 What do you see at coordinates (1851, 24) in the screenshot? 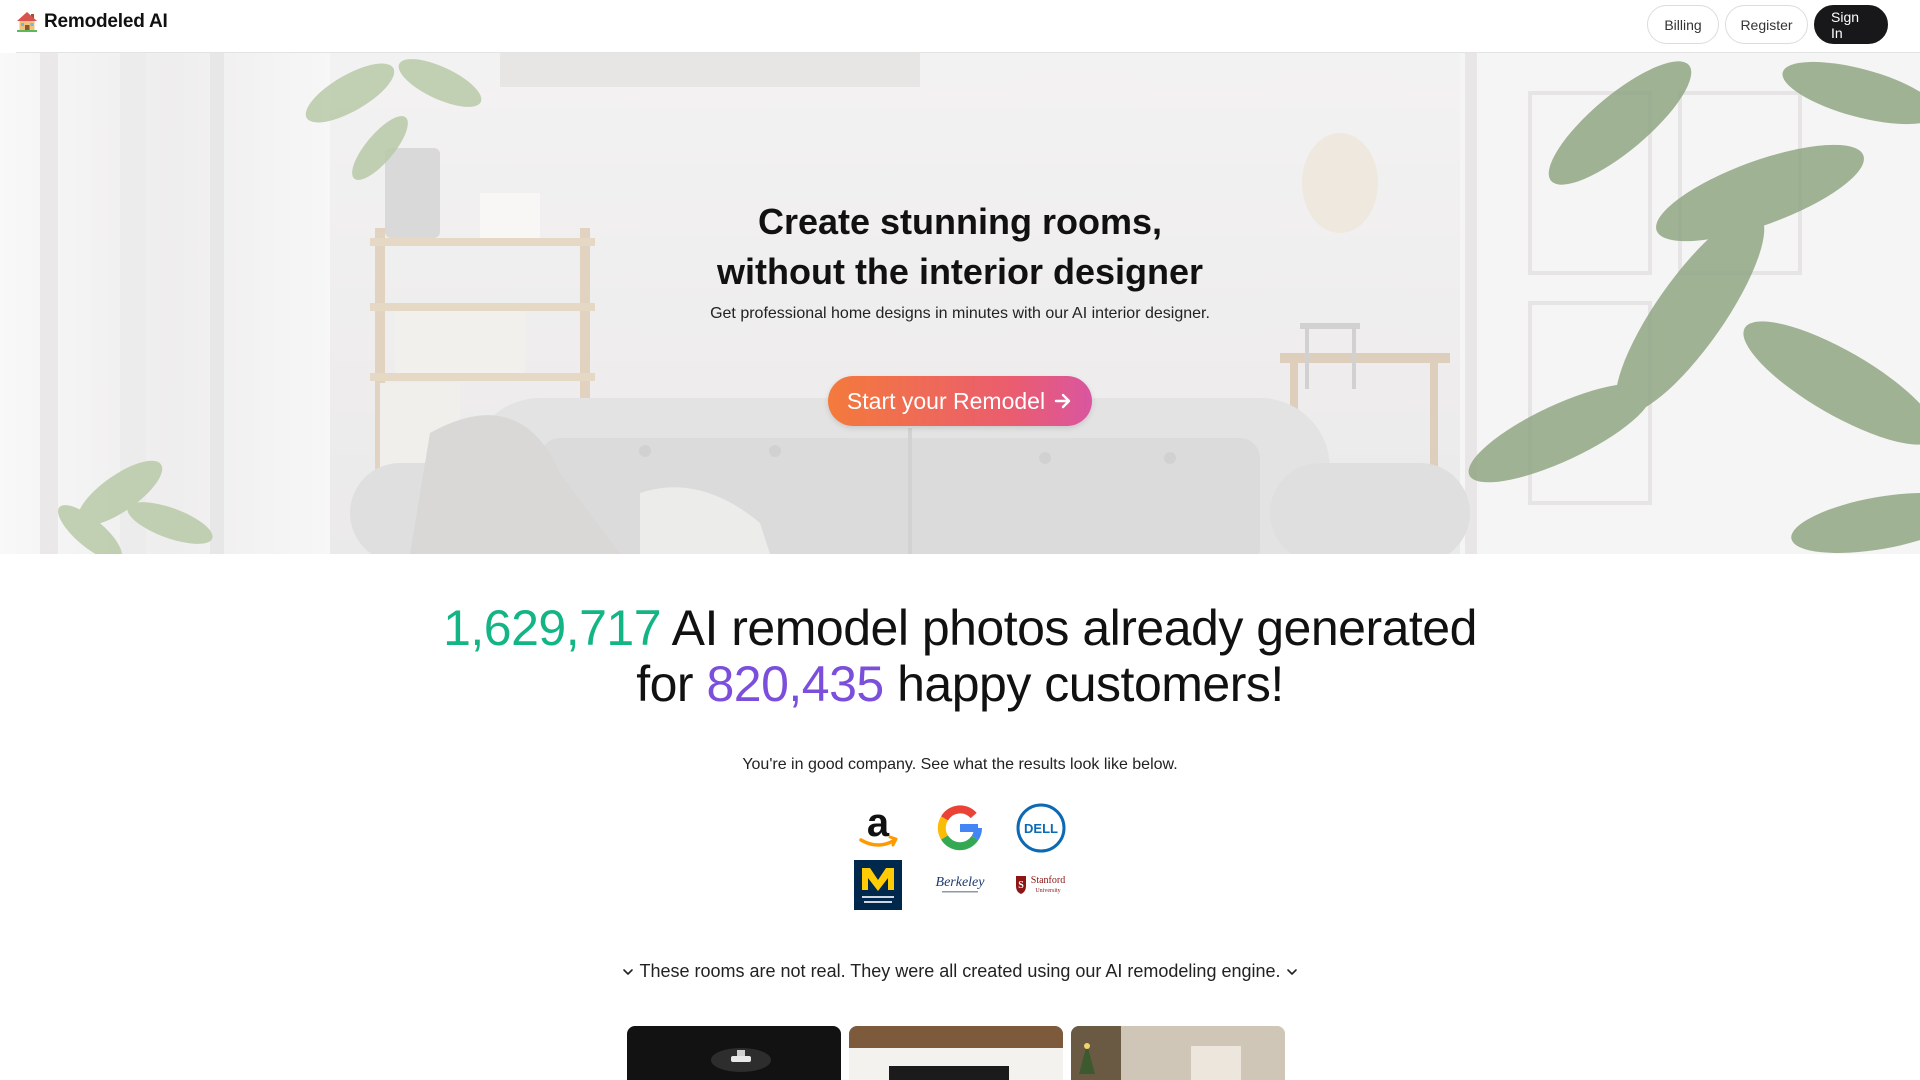
I see `sign-in-button: Sign In` at bounding box center [1851, 24].